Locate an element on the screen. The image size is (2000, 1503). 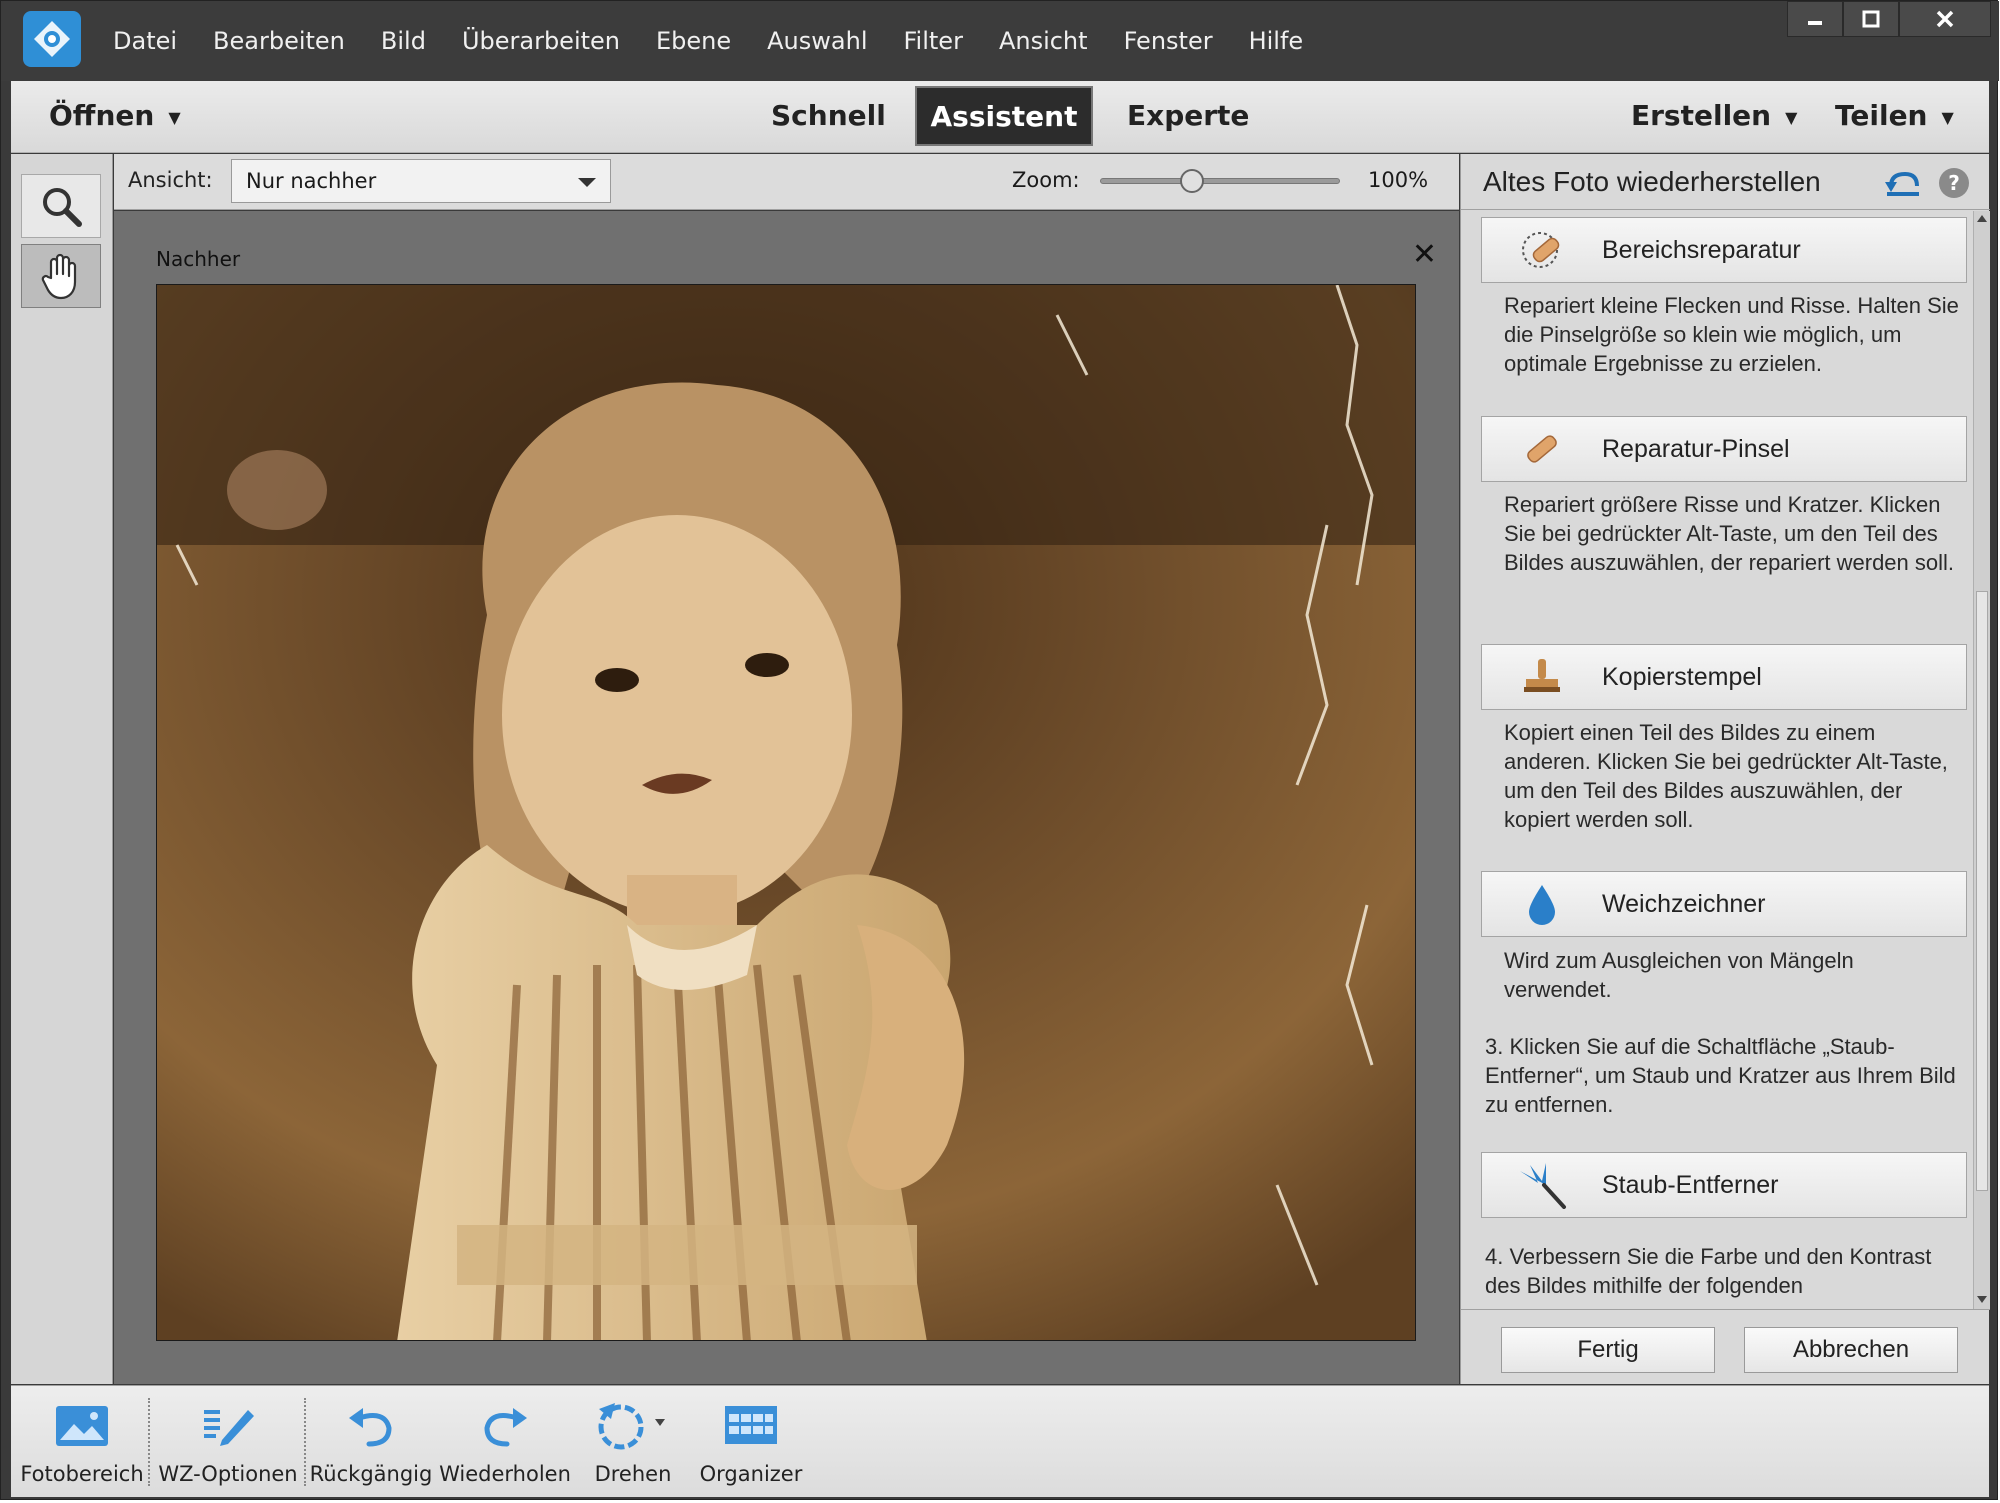
menu-item-ansicht: Ansicht is located at coordinates (1043, 41).